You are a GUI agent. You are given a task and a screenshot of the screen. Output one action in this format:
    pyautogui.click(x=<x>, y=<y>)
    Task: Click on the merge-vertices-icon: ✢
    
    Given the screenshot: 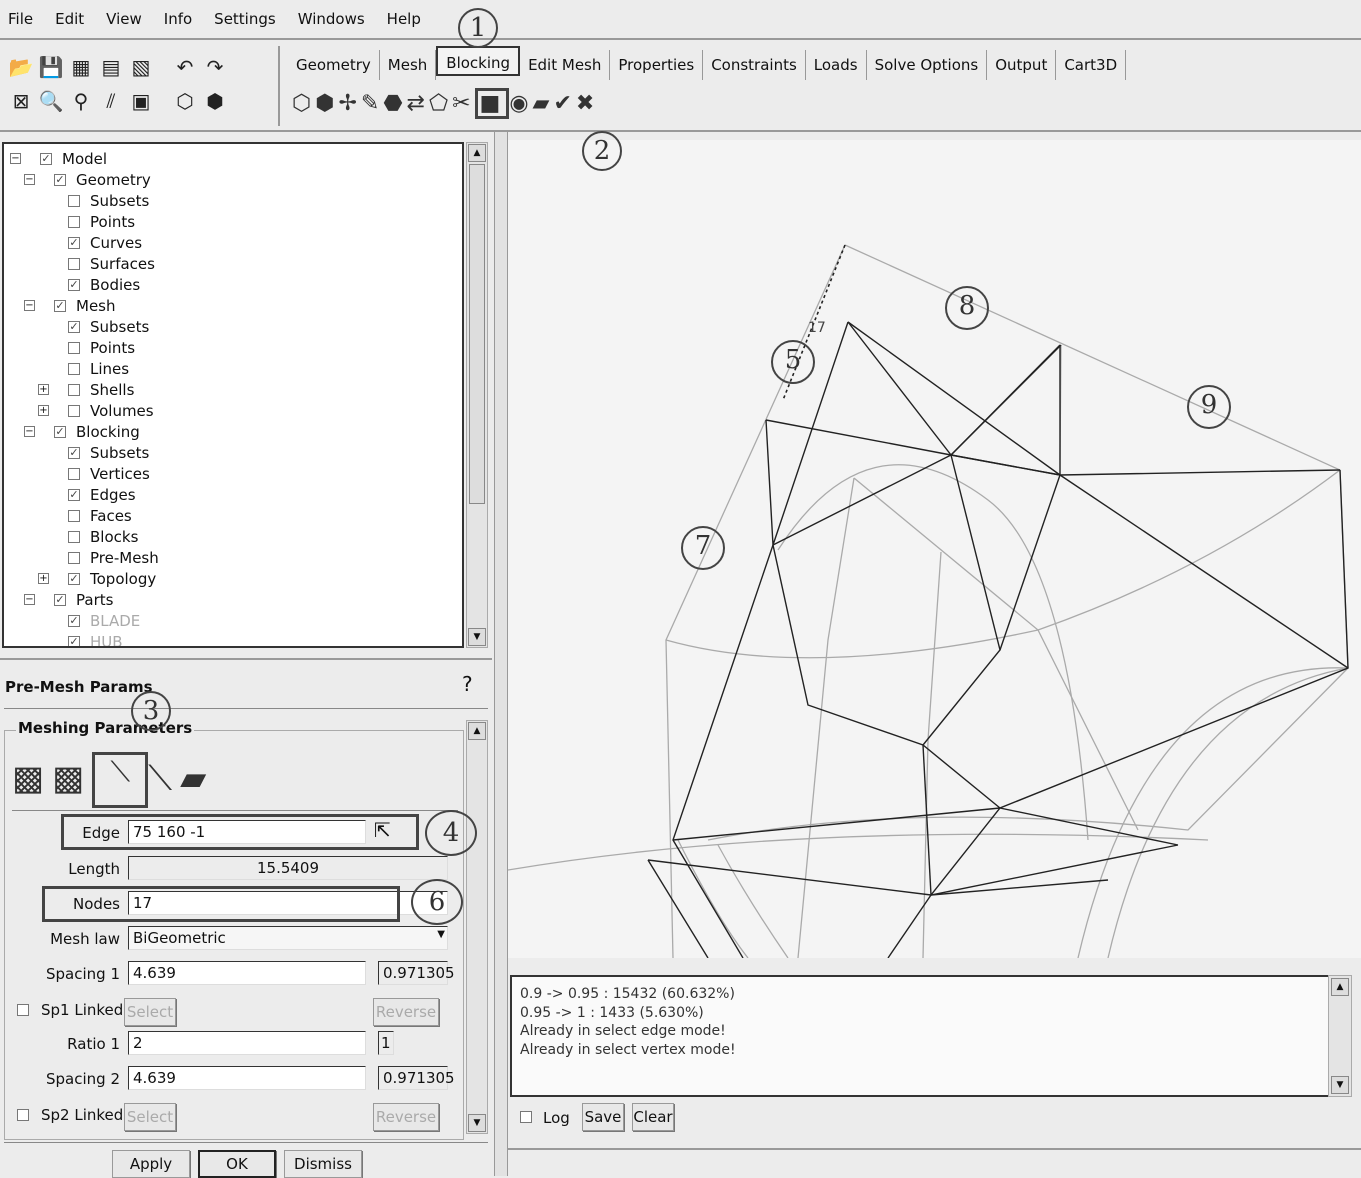 What is the action you would take?
    pyautogui.click(x=349, y=103)
    